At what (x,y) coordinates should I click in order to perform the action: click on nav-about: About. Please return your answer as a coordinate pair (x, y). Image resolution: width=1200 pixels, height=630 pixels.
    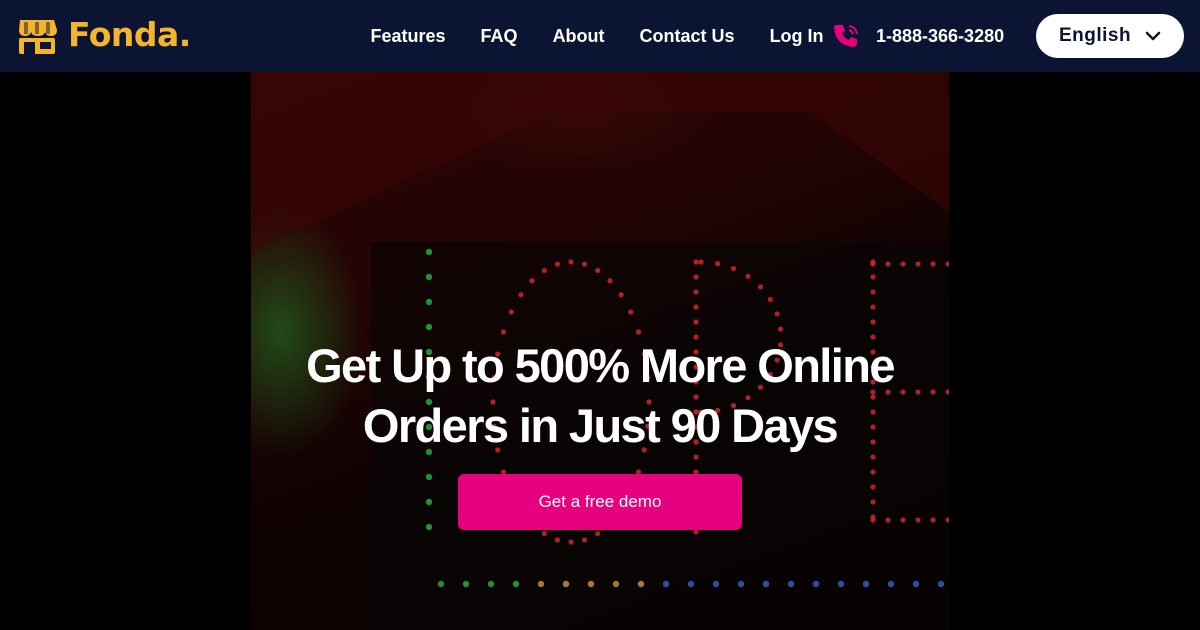
    Looking at the image, I should click on (578, 36).